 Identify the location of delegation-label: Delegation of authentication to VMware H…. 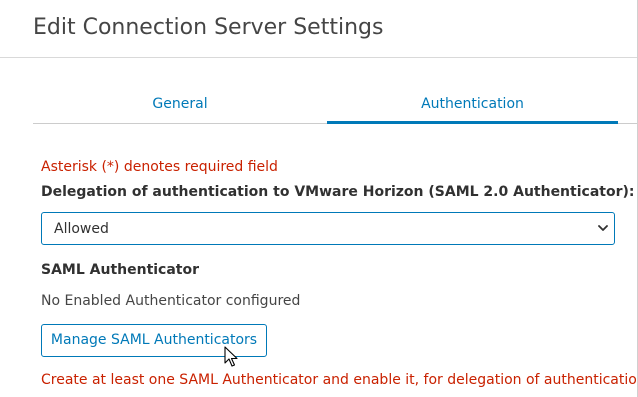
(338, 192).